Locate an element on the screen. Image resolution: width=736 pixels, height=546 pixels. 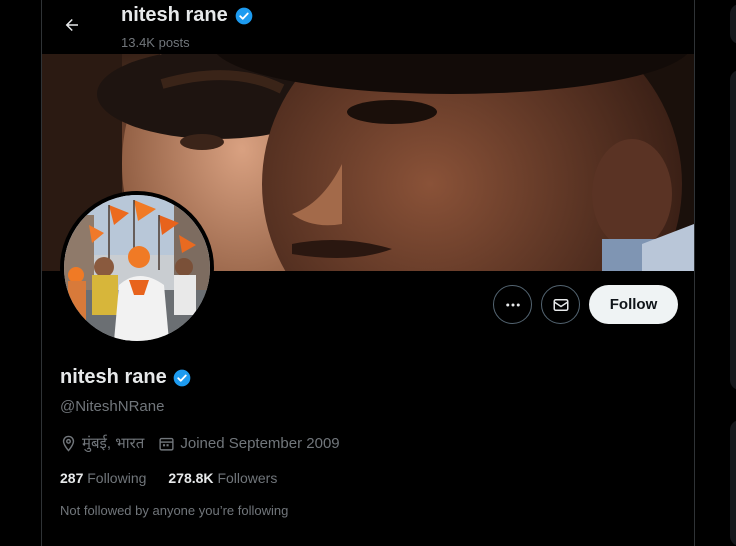
follow-stats: 287 Following 278.8K Followers is located at coordinates (168, 478).